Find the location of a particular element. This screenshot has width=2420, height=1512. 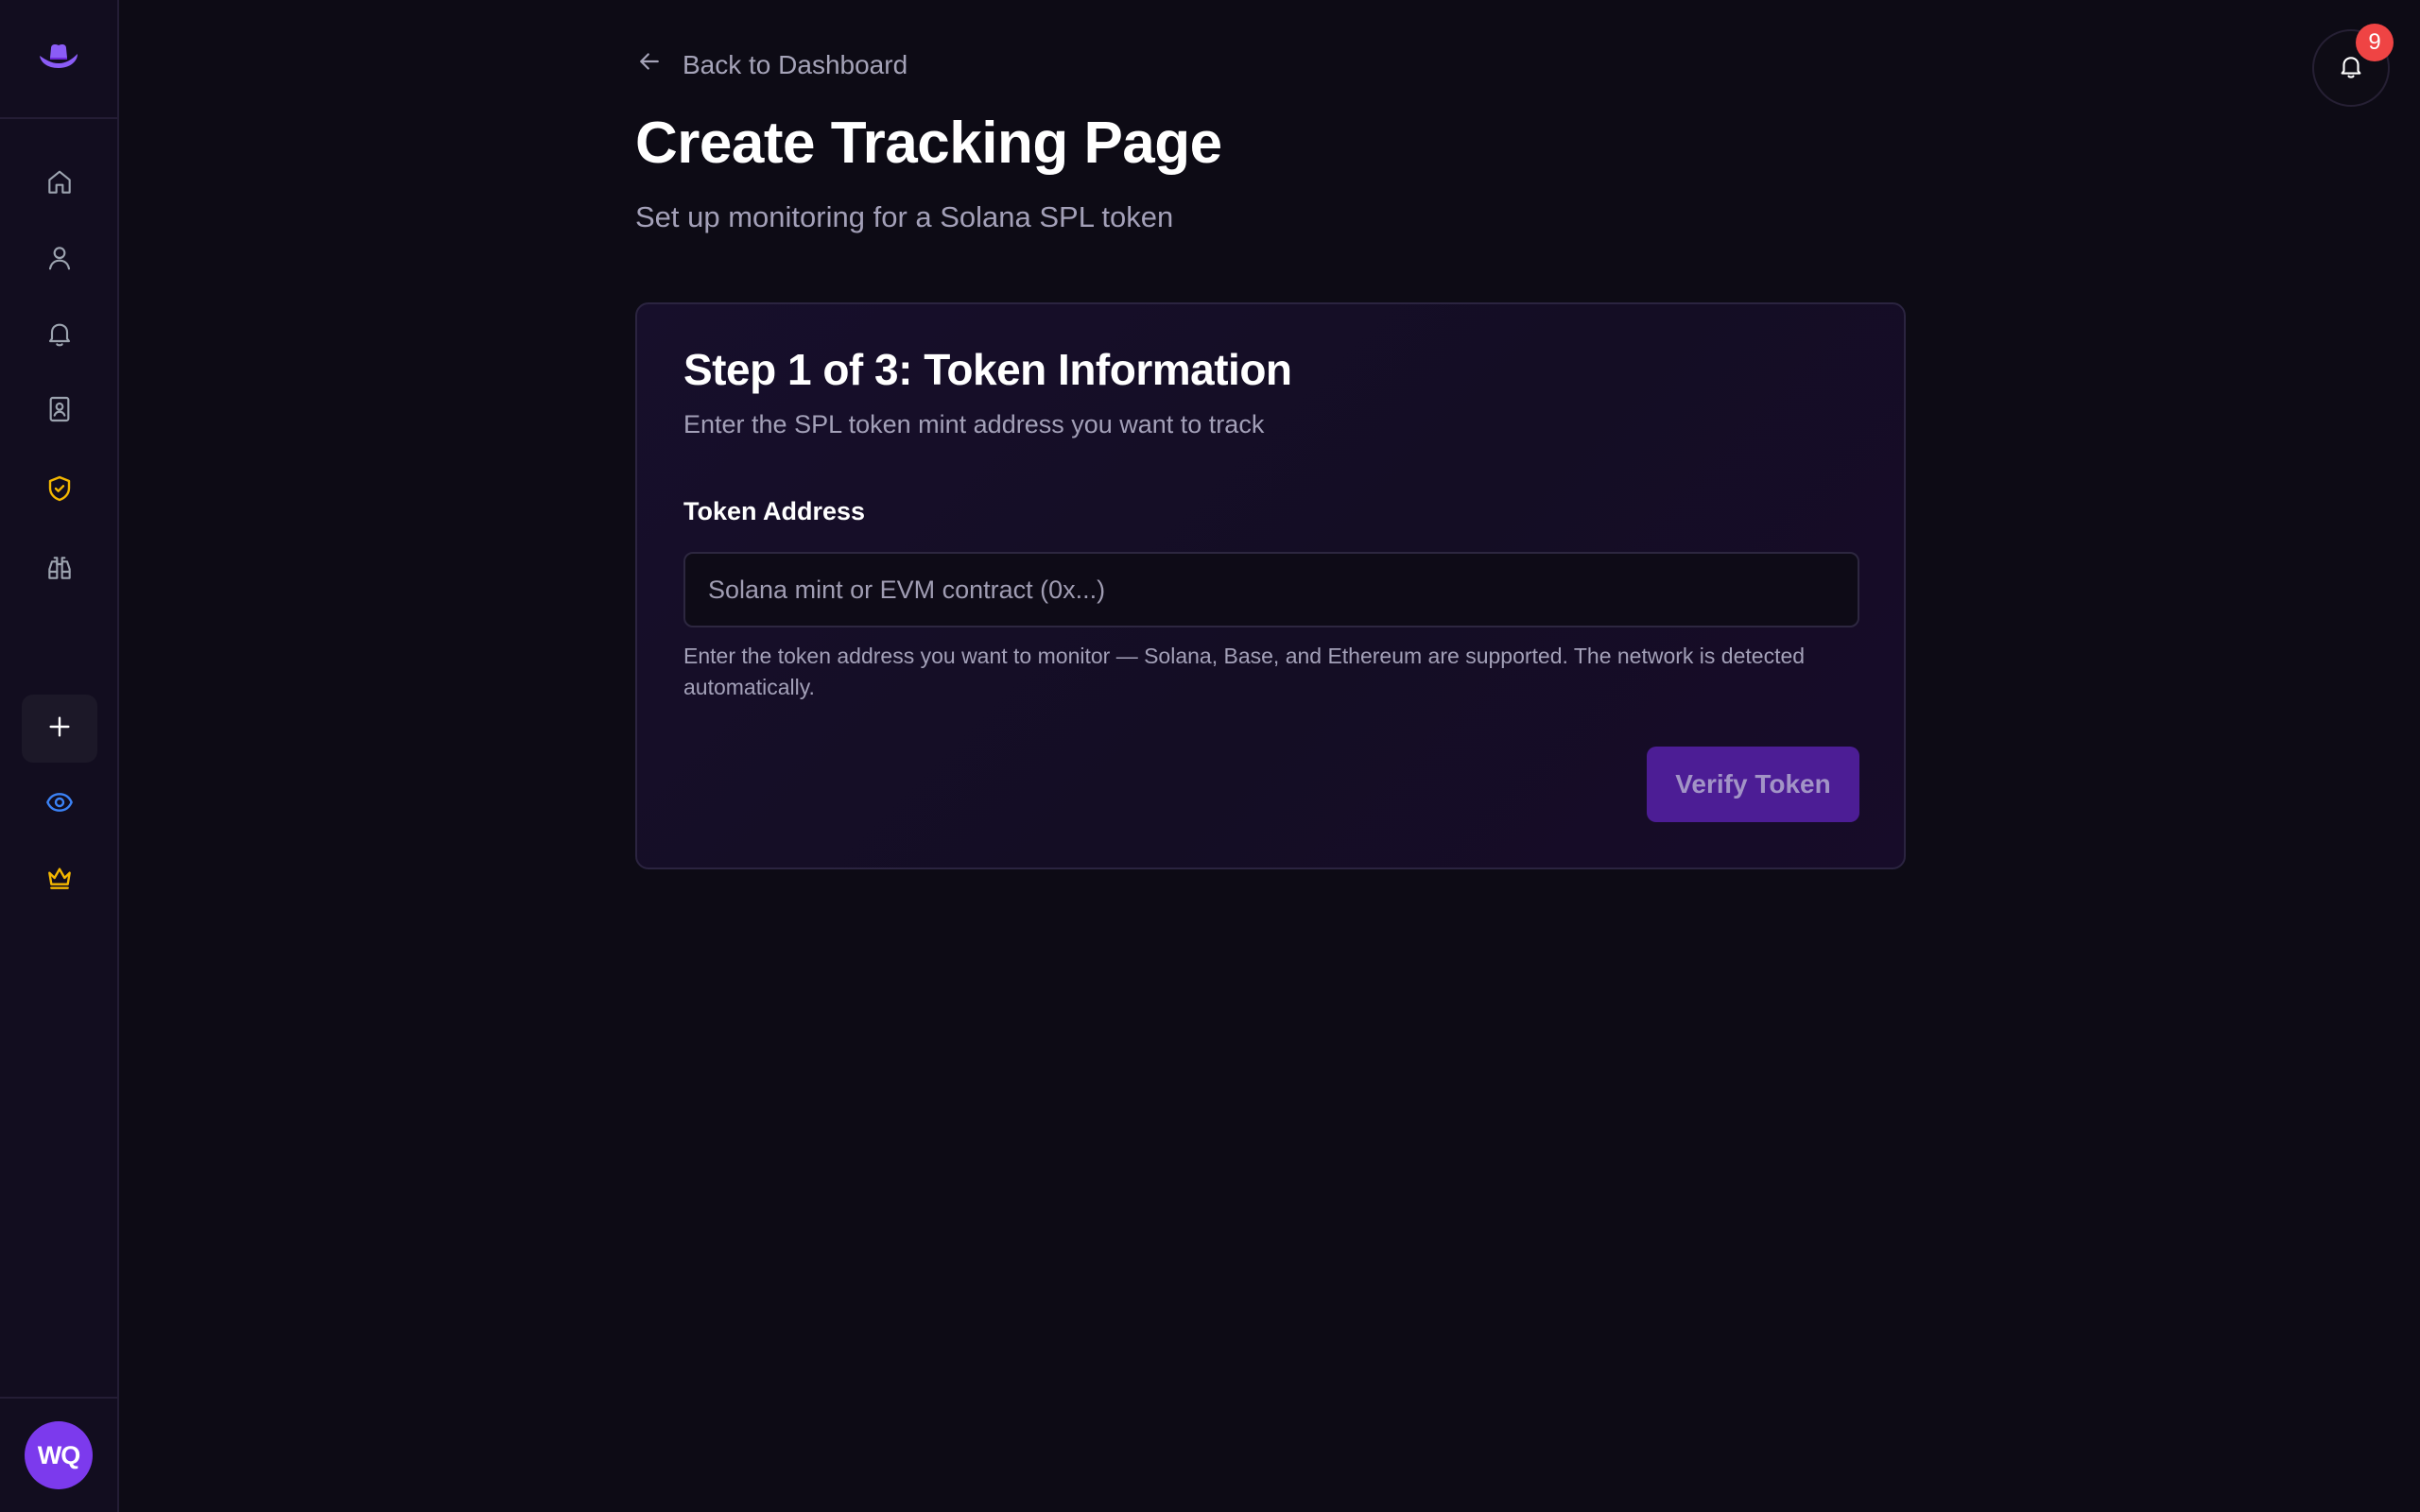

verify-token-button: Verify Token is located at coordinates (1753, 784).